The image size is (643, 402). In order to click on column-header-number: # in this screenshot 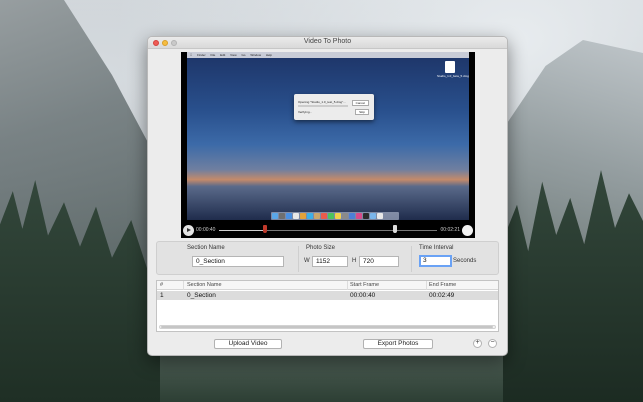, I will do `click(161, 285)`.